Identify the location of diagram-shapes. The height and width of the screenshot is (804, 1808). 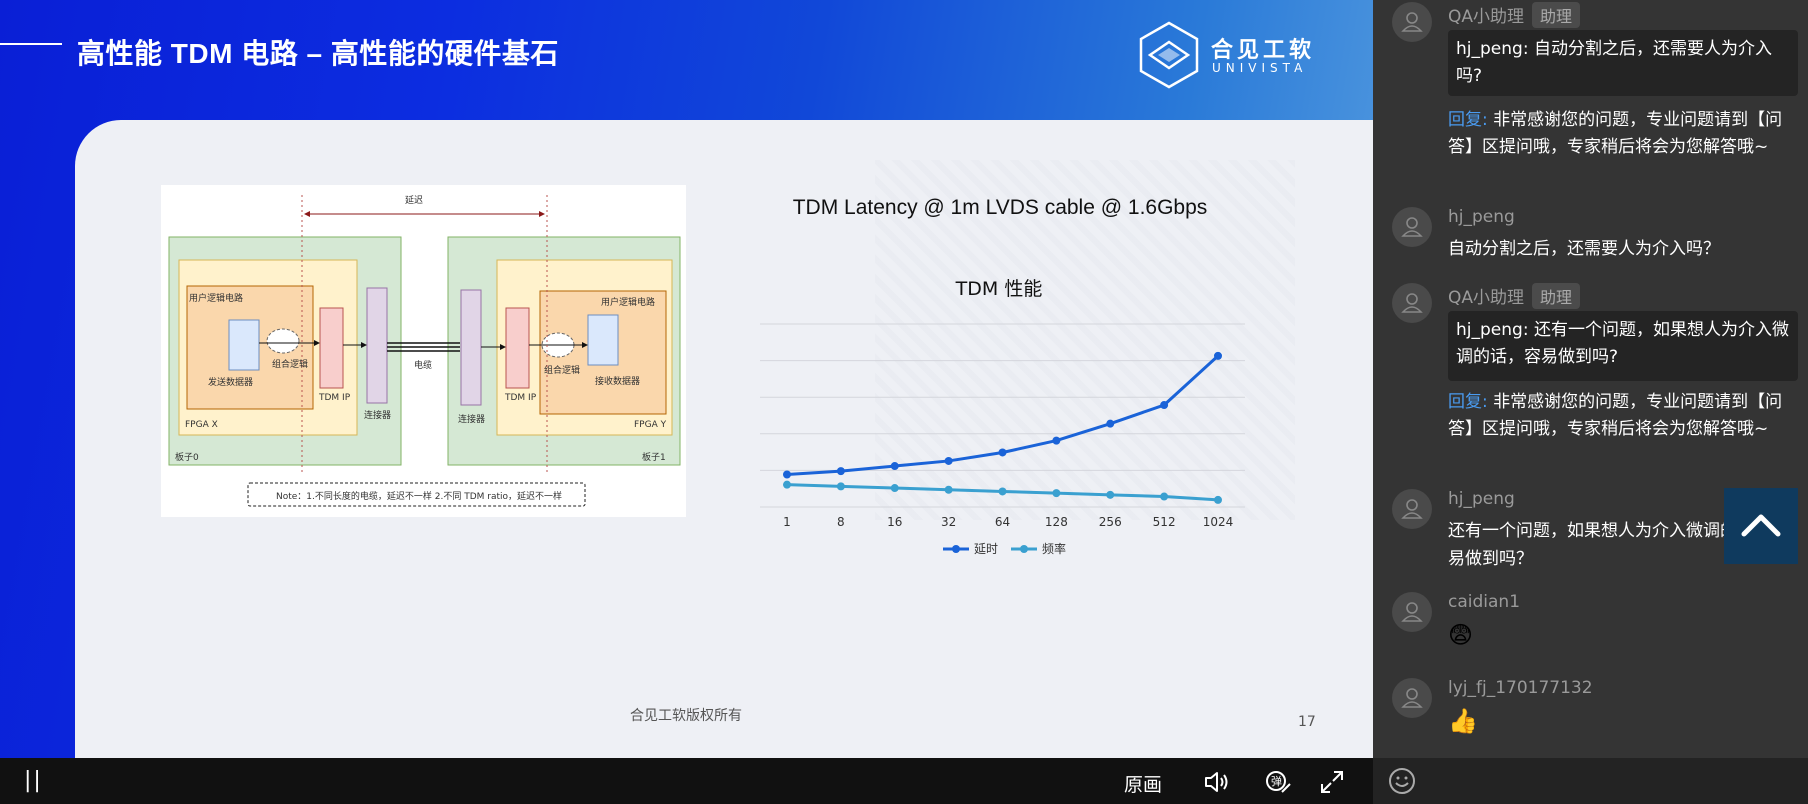
(424, 351).